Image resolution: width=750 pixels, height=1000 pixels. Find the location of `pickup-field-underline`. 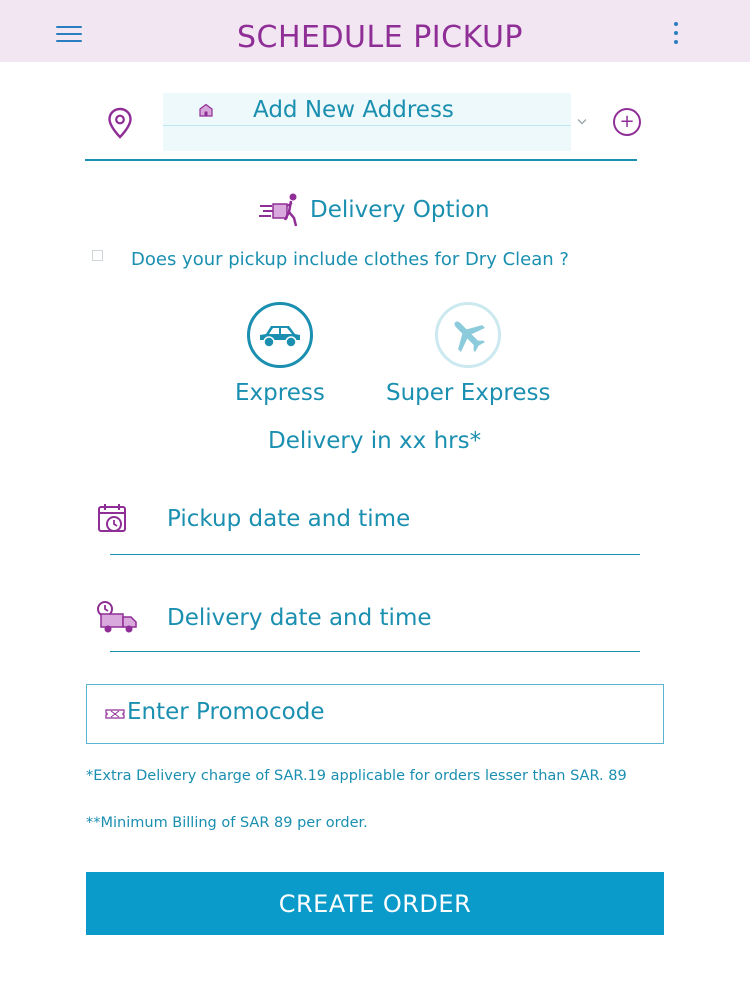

pickup-field-underline is located at coordinates (375, 554).